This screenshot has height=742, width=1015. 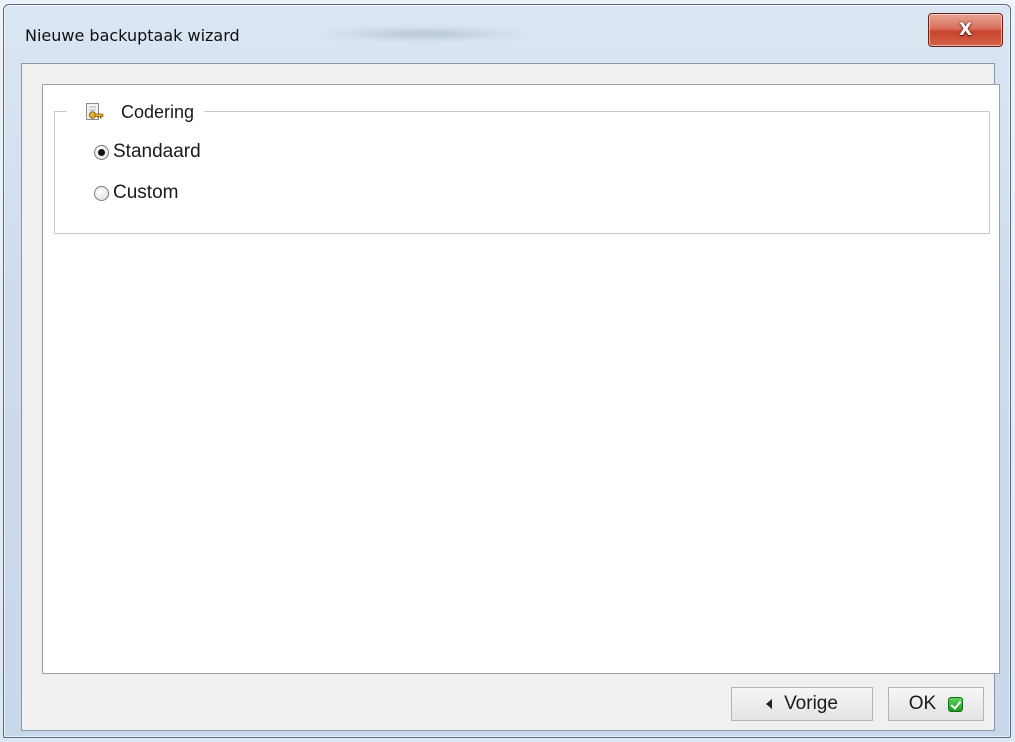 What do you see at coordinates (922, 703) in the screenshot?
I see `ok-button-label: OK` at bounding box center [922, 703].